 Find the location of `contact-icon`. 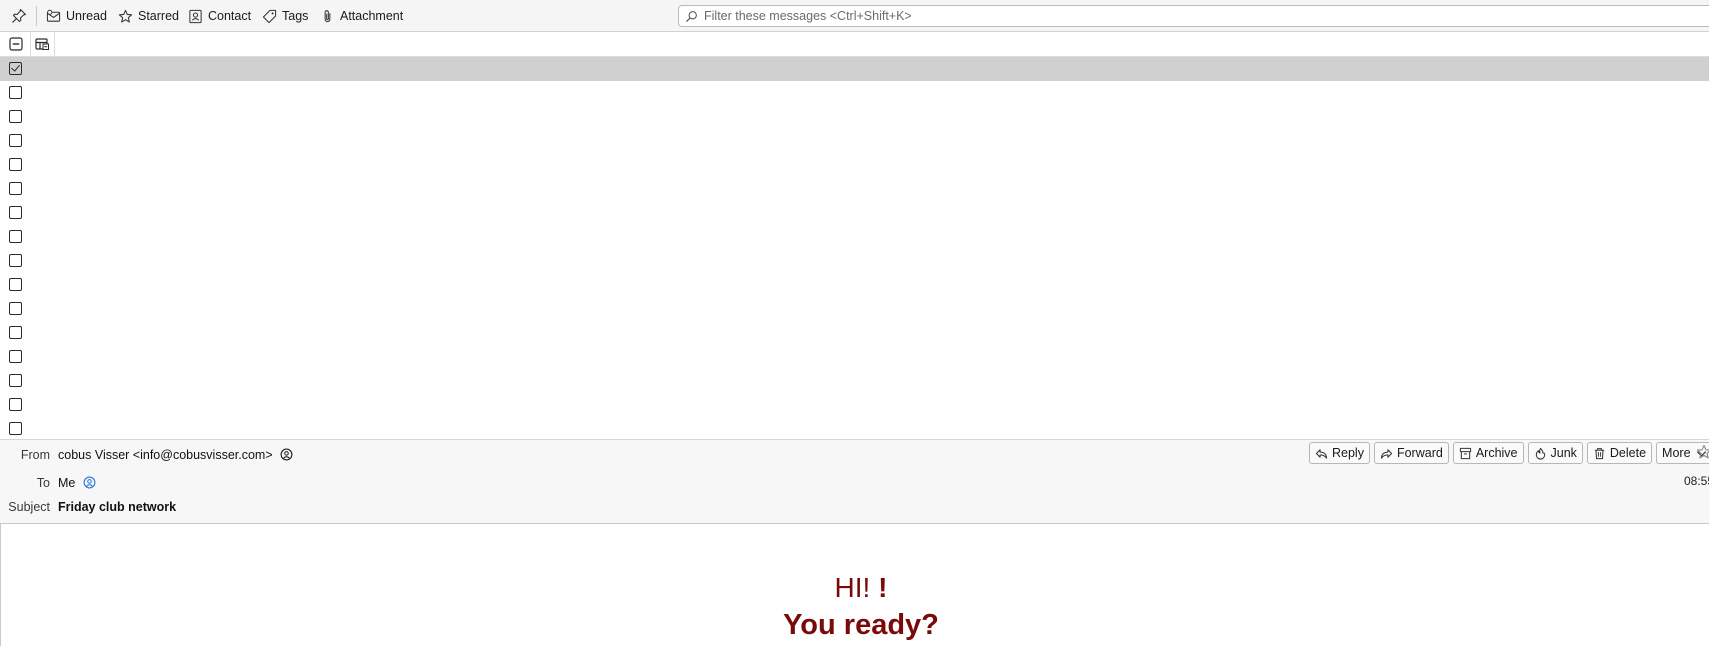

contact-icon is located at coordinates (89, 482).